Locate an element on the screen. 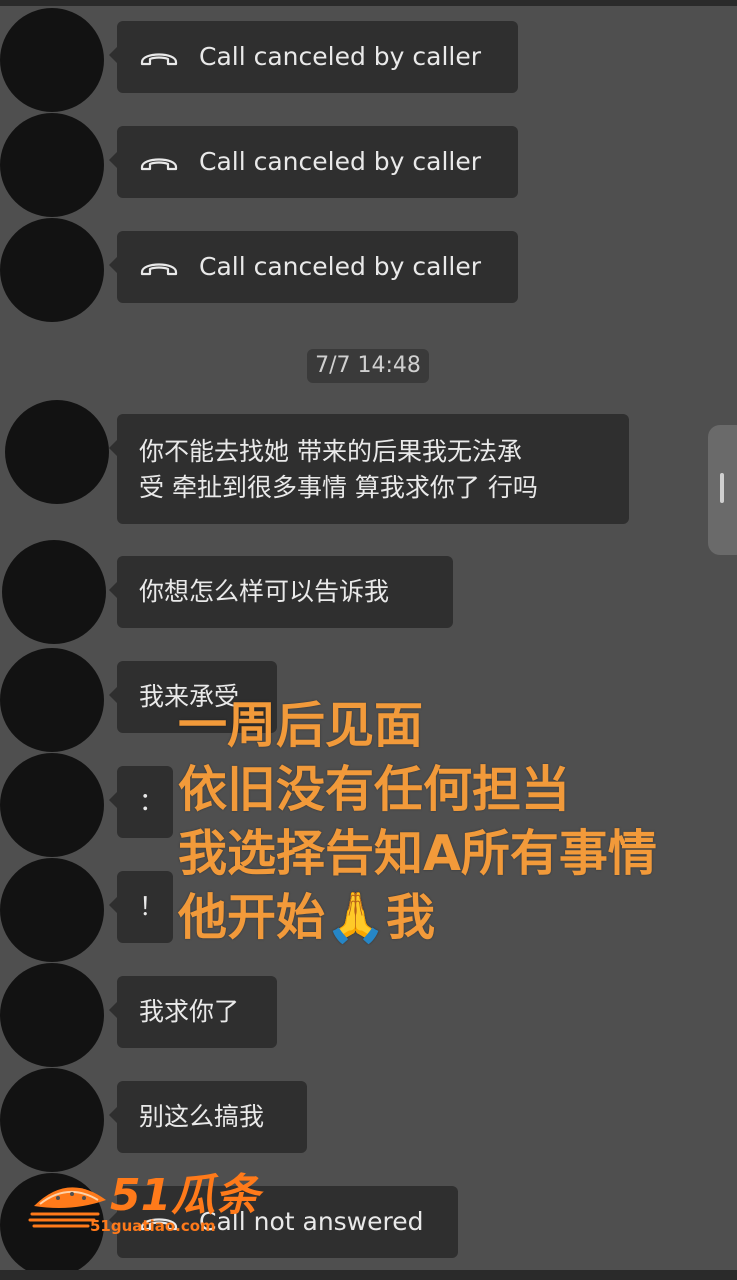 The height and width of the screenshot is (1280, 737). message-line: 你不能去找她 带来的后果我无法承 is located at coordinates (330, 451).